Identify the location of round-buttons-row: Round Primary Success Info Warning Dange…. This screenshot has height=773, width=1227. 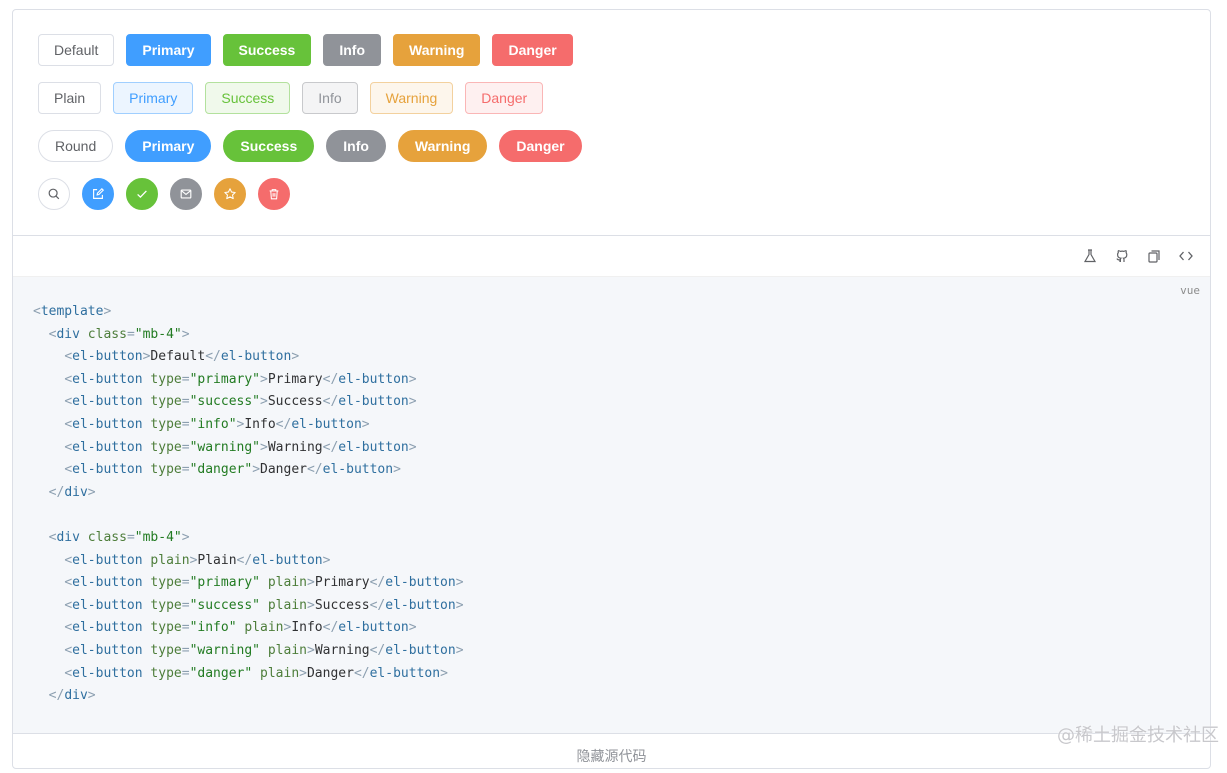
(624, 146).